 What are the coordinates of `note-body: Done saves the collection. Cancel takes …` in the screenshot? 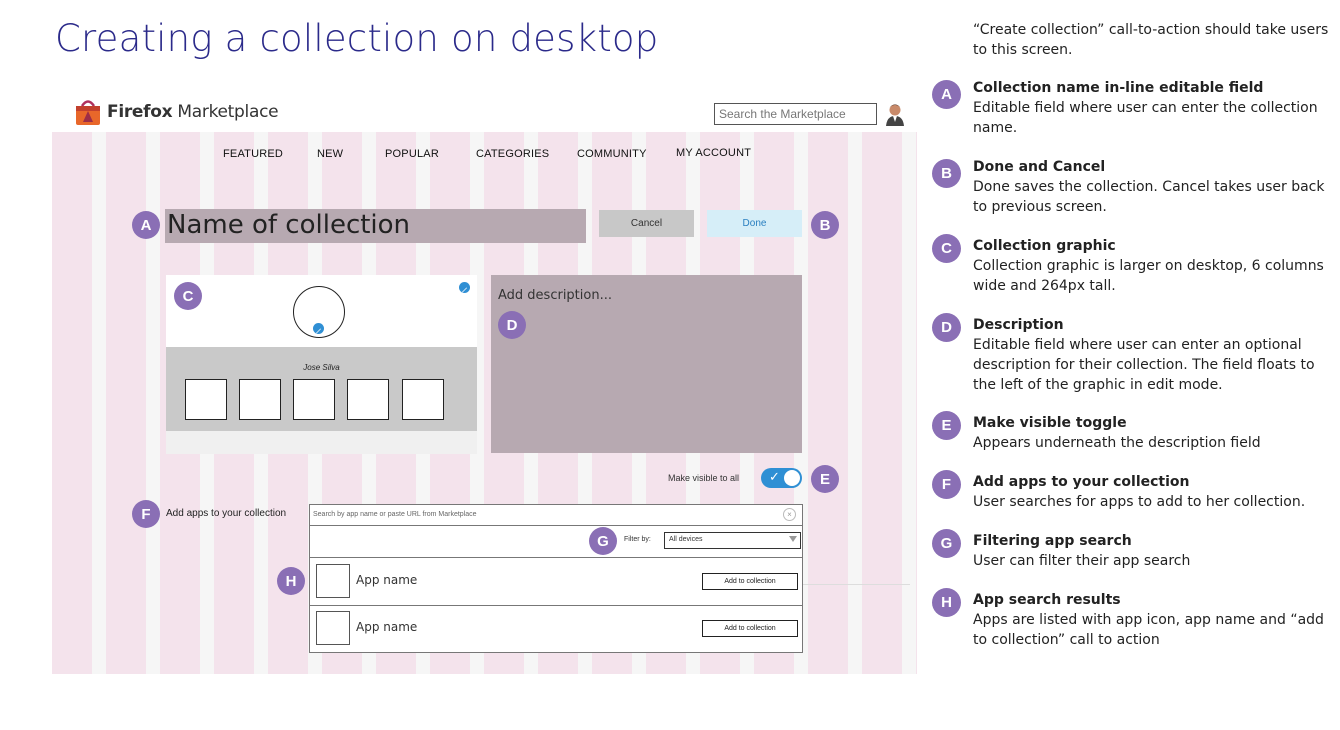 It's located at (1149, 197).